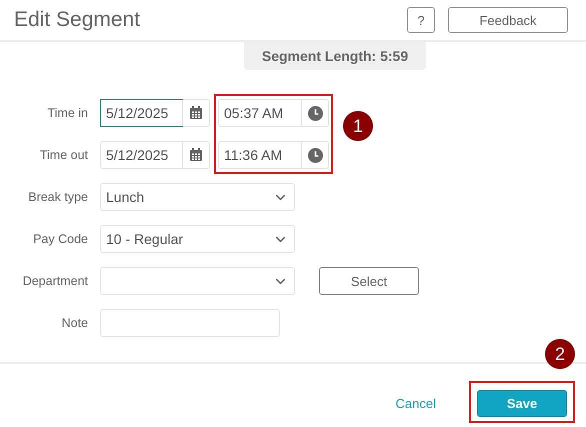 The height and width of the screenshot is (427, 586). Describe the element at coordinates (358, 126) in the screenshot. I see `step-number: 1` at that location.